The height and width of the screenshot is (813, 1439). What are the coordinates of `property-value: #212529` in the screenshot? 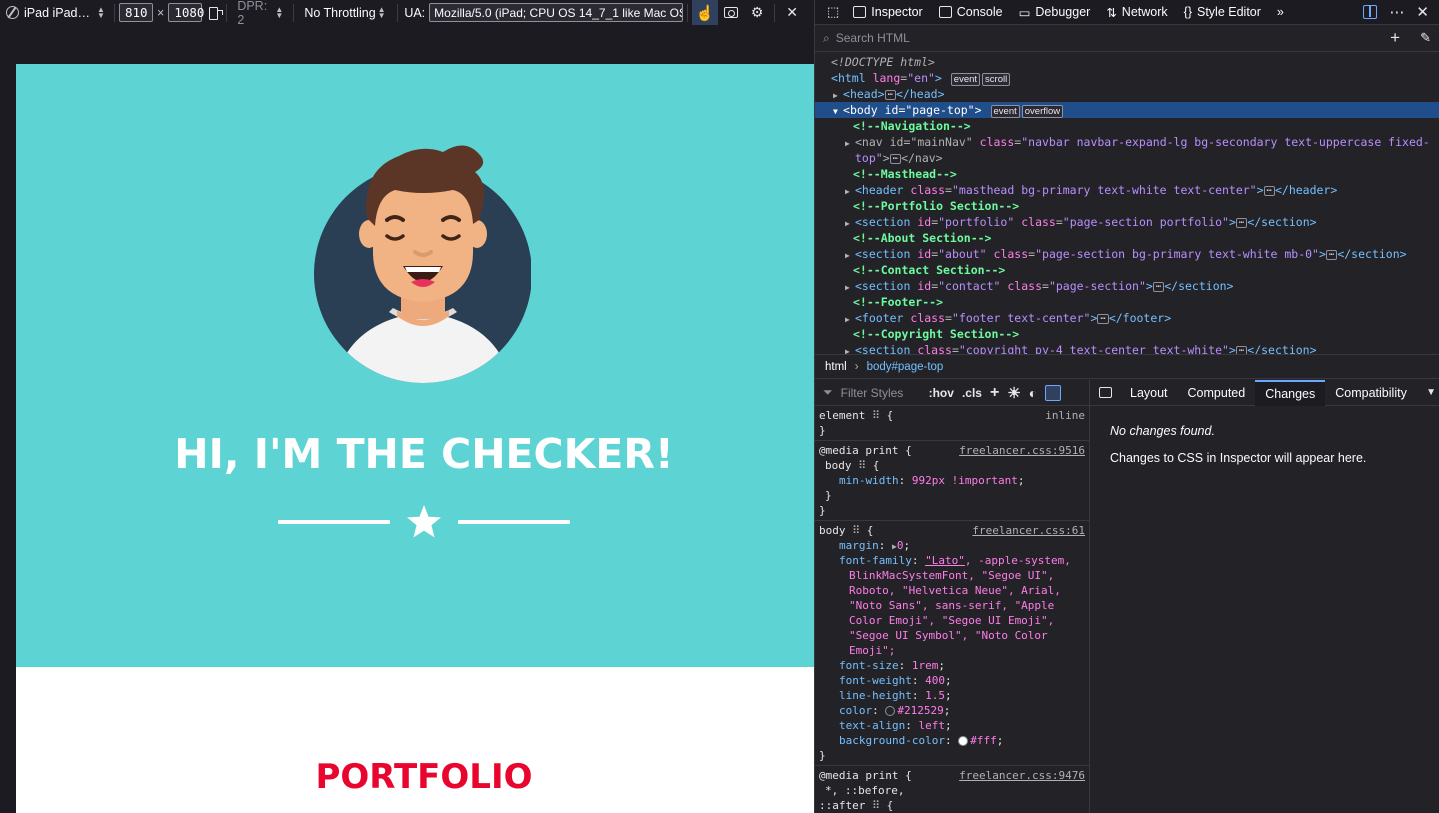 It's located at (920, 710).